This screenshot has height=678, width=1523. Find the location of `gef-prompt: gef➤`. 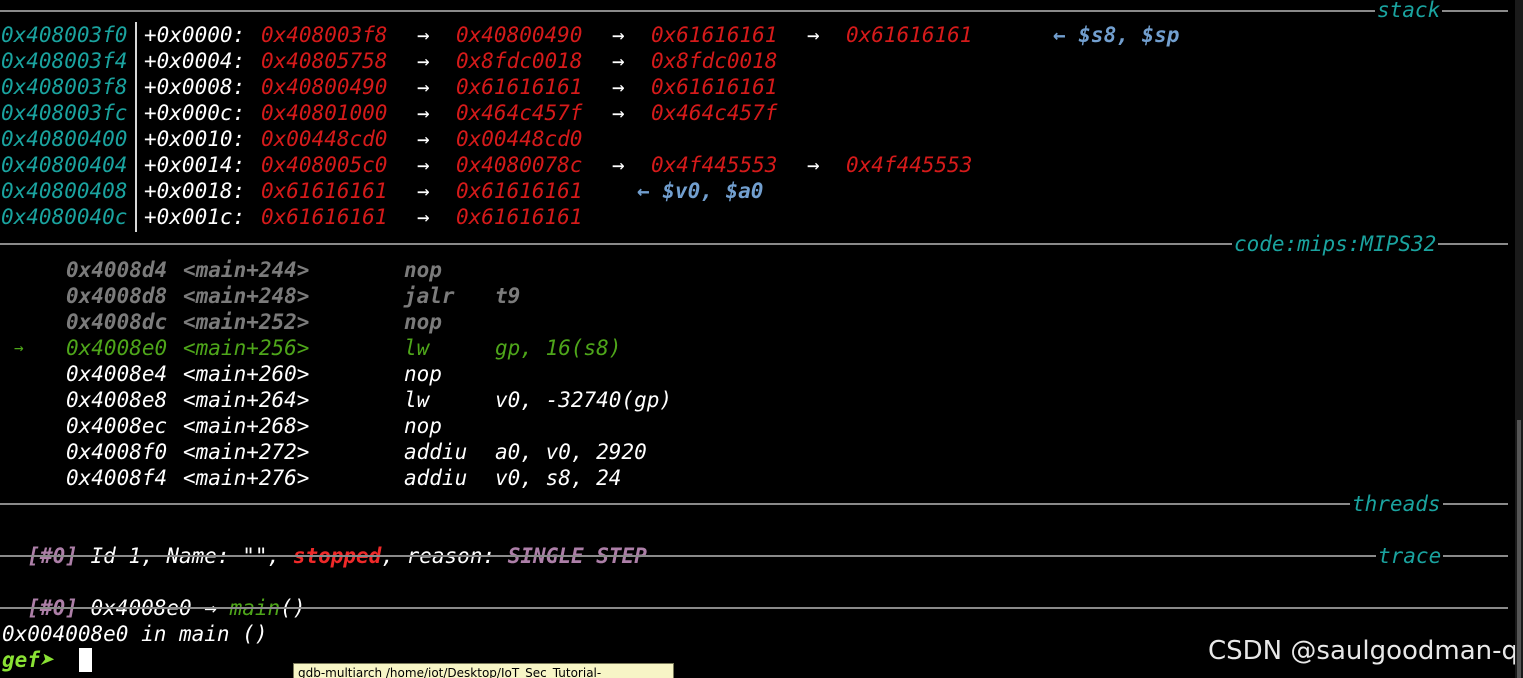

gef-prompt: gef➤ is located at coordinates (34, 660).